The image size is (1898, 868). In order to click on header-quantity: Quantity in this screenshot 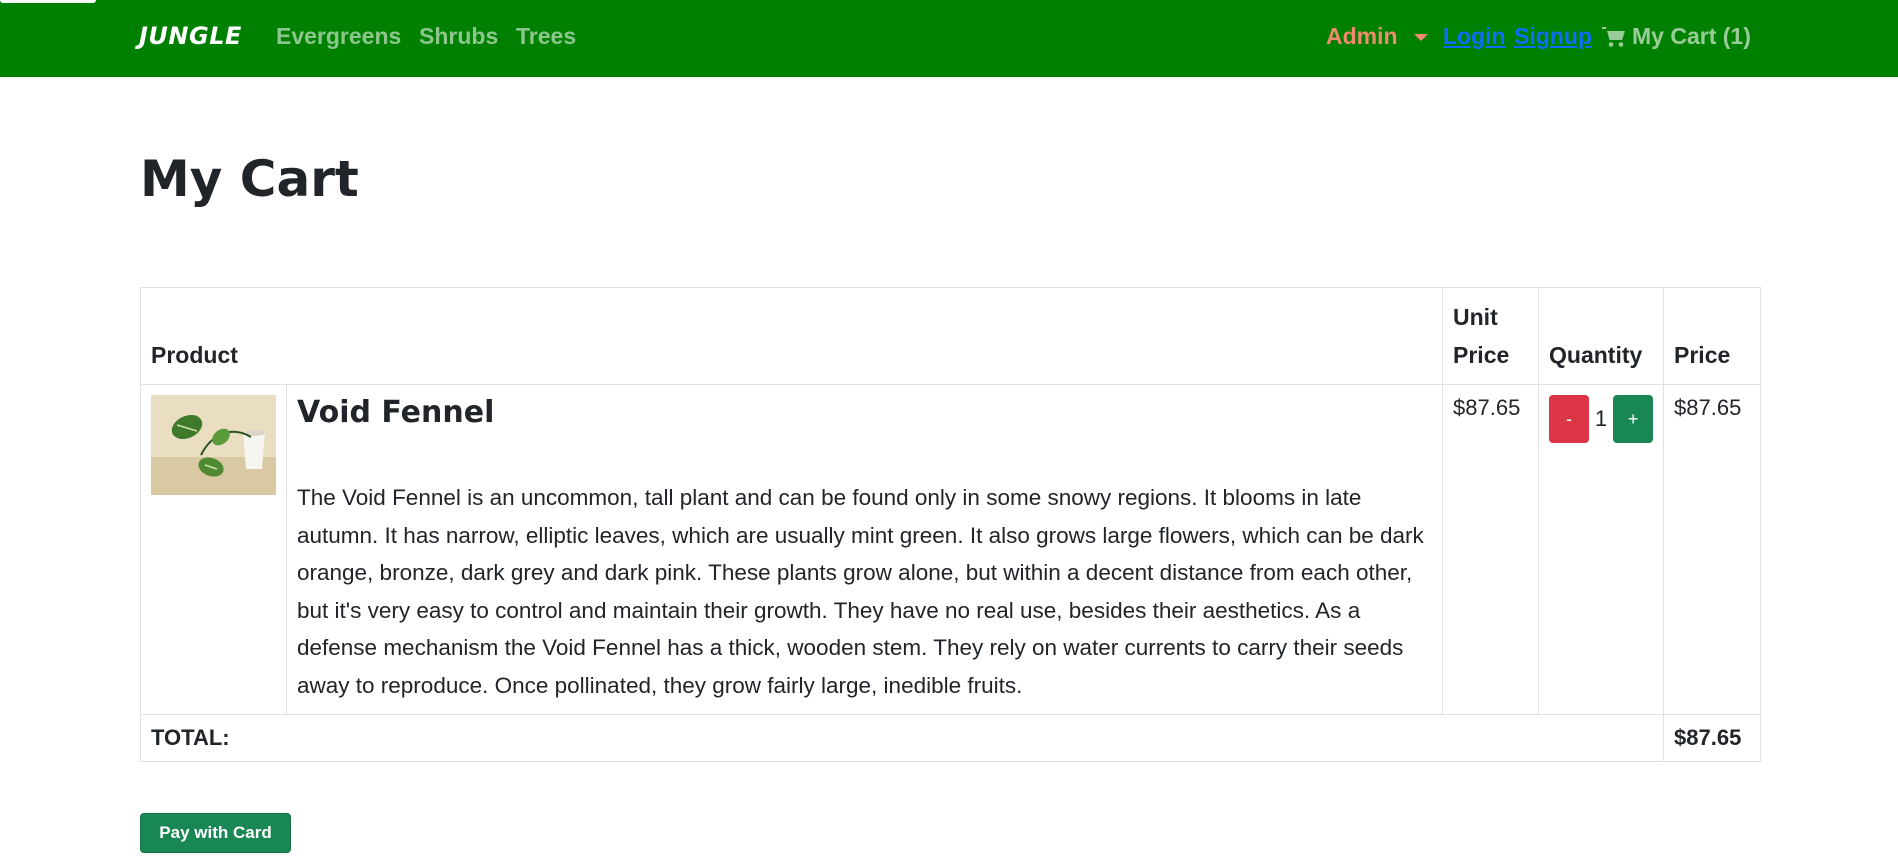, I will do `click(1601, 336)`.